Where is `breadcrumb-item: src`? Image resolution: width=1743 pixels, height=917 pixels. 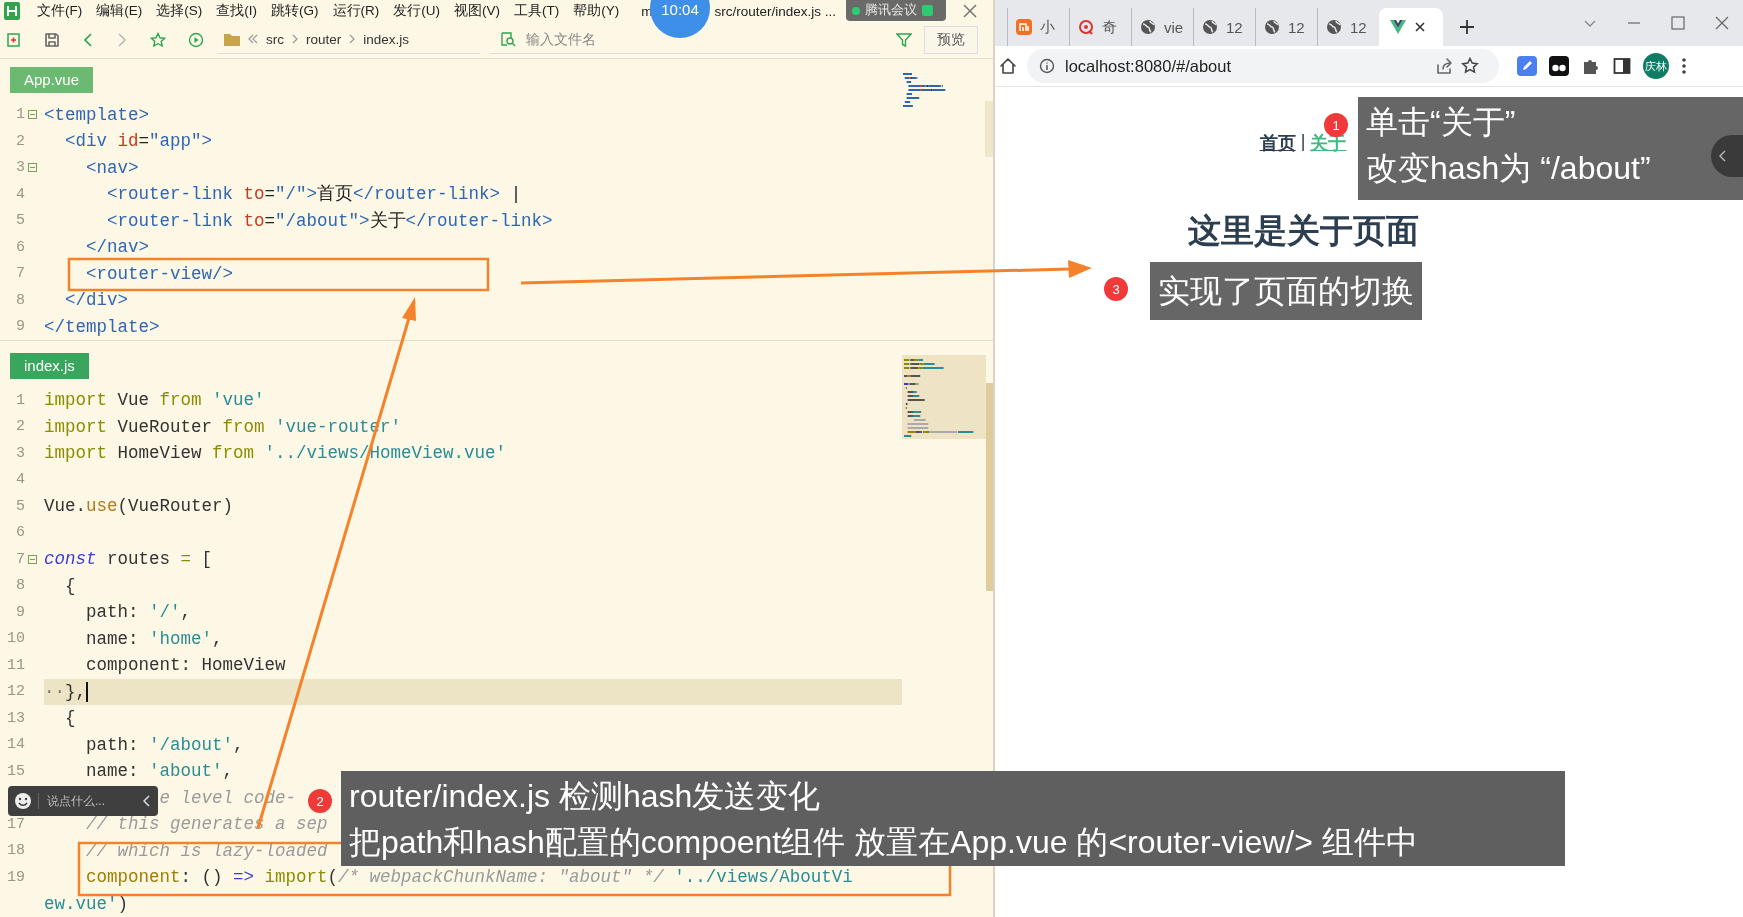
breadcrumb-item: src is located at coordinates (275, 39).